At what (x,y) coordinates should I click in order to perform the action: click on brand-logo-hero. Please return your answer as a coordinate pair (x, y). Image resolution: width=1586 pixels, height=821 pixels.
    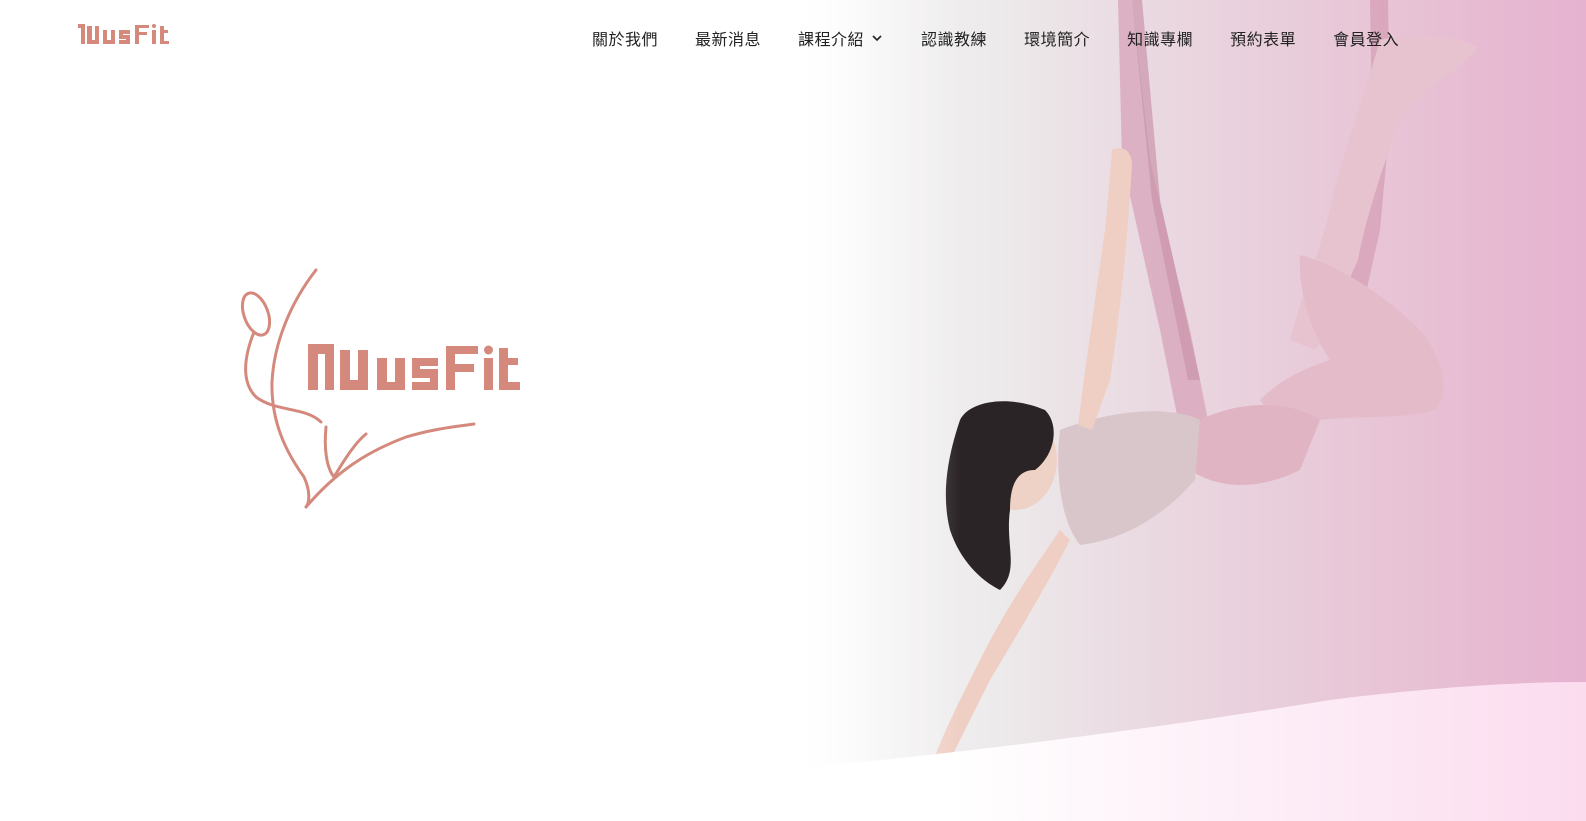
    Looking at the image, I should click on (380, 388).